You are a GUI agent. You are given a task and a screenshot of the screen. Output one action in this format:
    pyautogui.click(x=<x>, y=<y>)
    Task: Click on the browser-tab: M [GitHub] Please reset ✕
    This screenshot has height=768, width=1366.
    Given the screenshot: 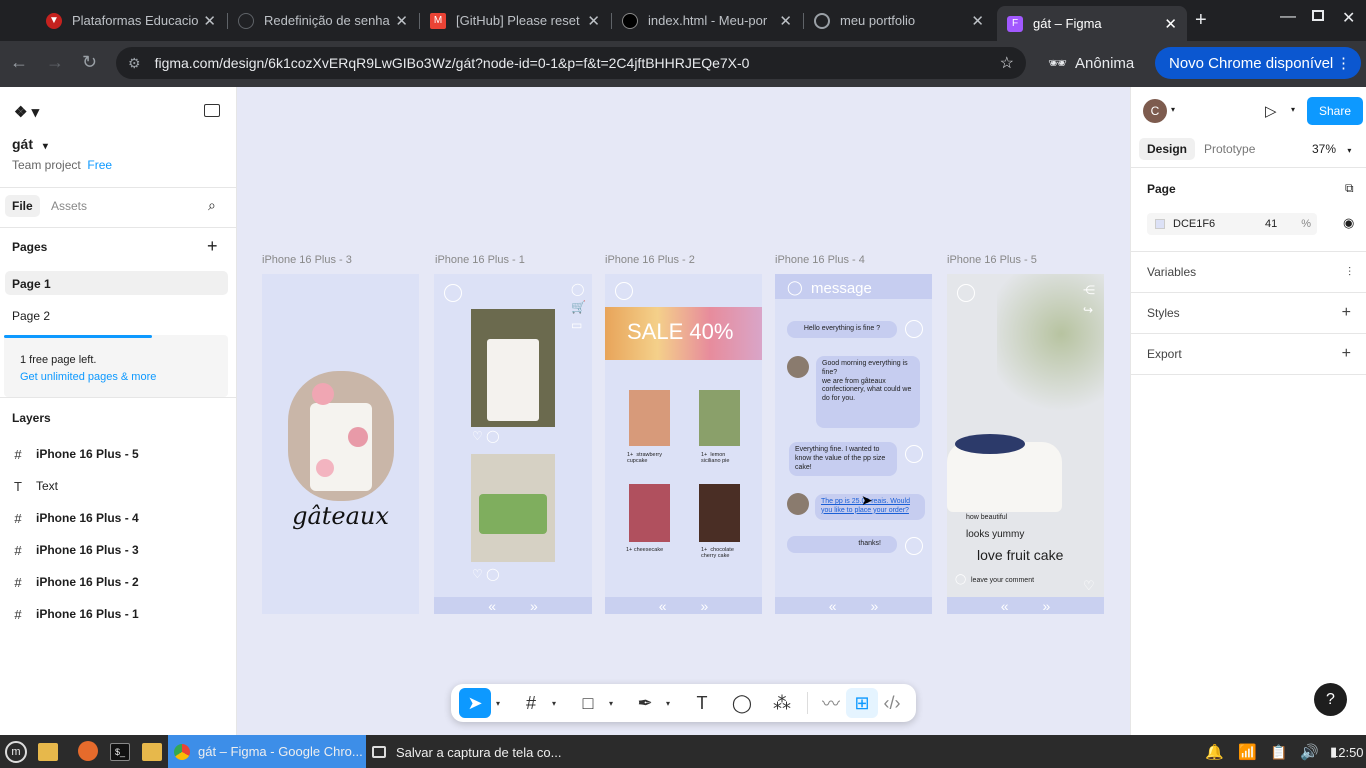 What is the action you would take?
    pyautogui.click(x=515, y=20)
    